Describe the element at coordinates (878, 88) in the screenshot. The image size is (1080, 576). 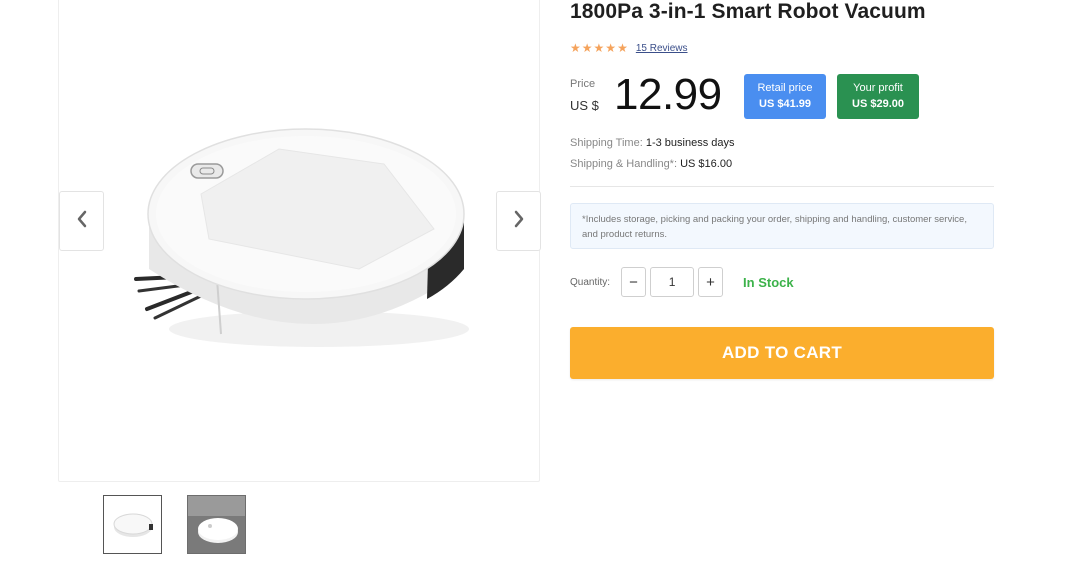
I see `profit-label: Your profit` at that location.